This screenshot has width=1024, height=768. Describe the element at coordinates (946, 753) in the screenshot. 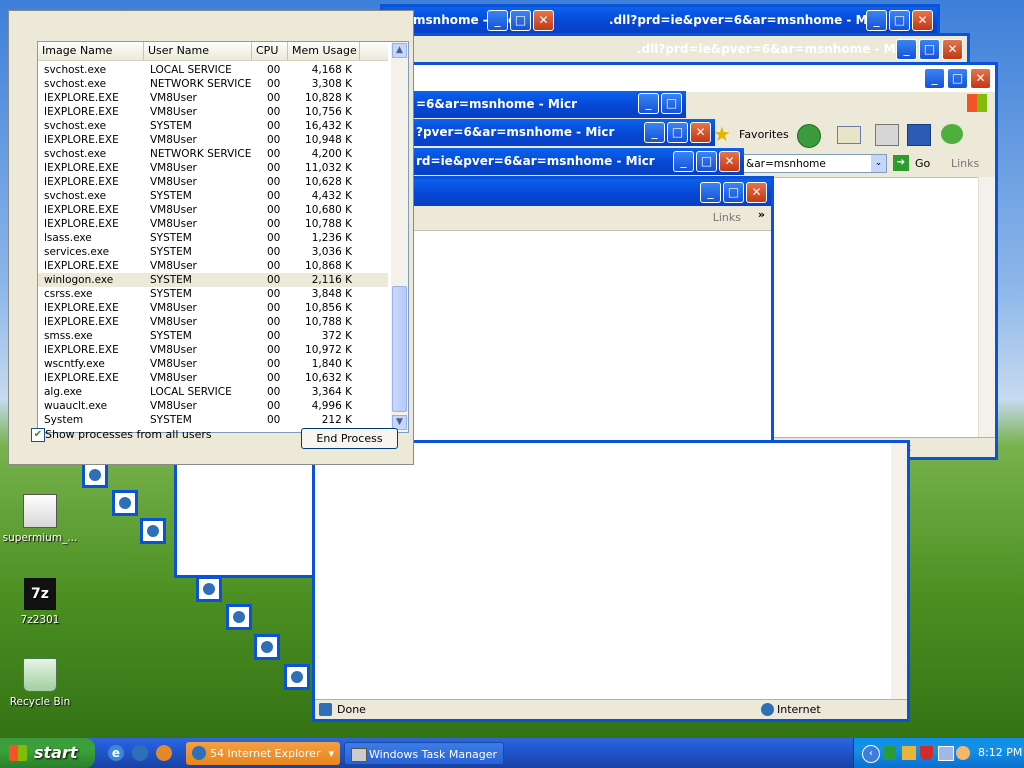

I see `network-icon` at that location.